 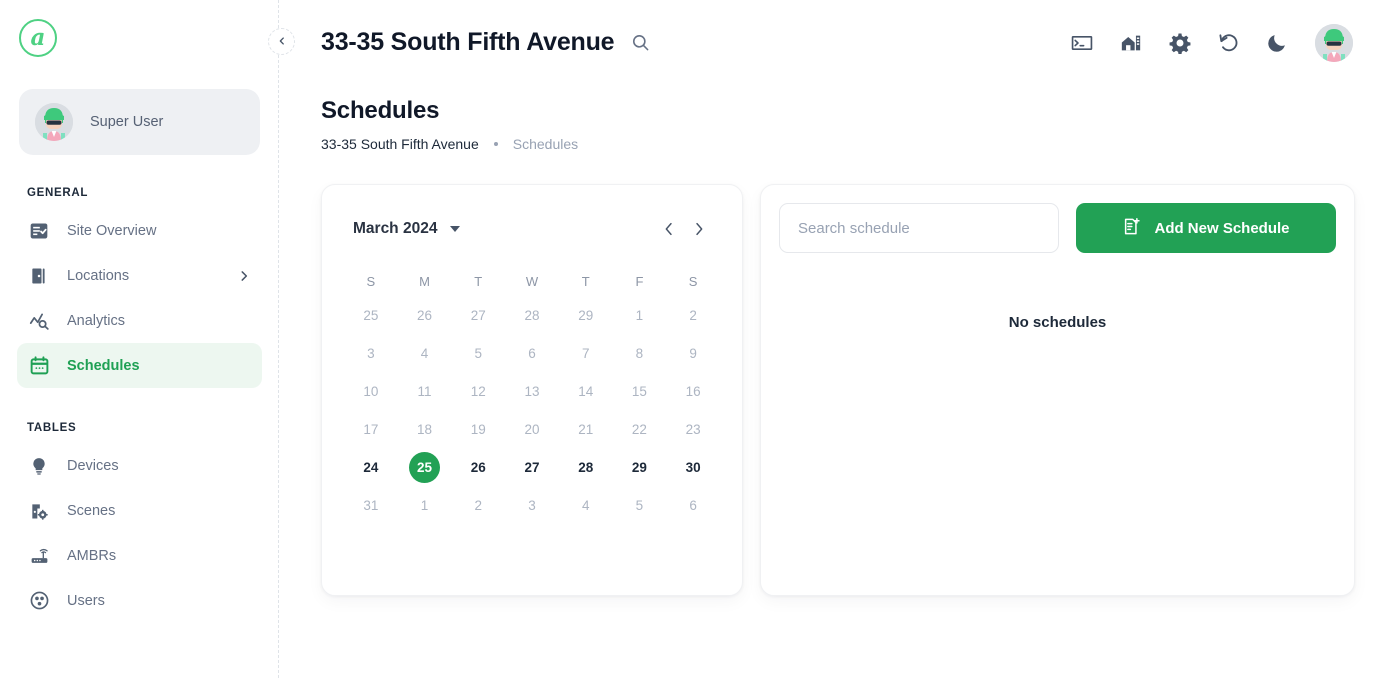 What do you see at coordinates (919, 228) in the screenshot?
I see `search-schedule-input` at bounding box center [919, 228].